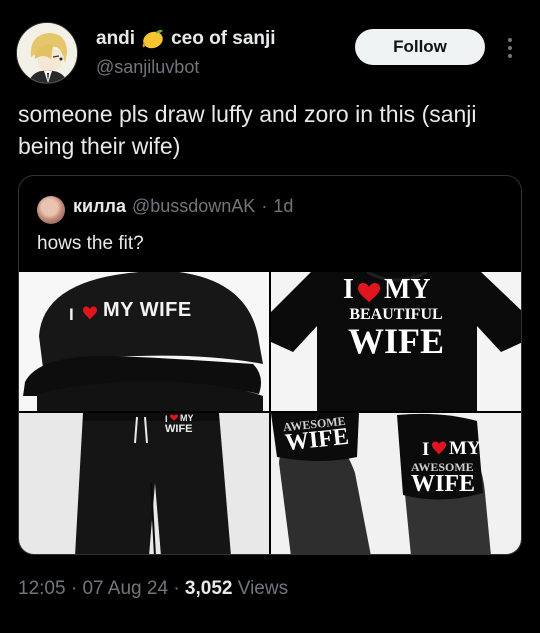 This screenshot has height=633, width=540. Describe the element at coordinates (144, 483) in the screenshot. I see `media-pants-image: I MY WIFE` at that location.